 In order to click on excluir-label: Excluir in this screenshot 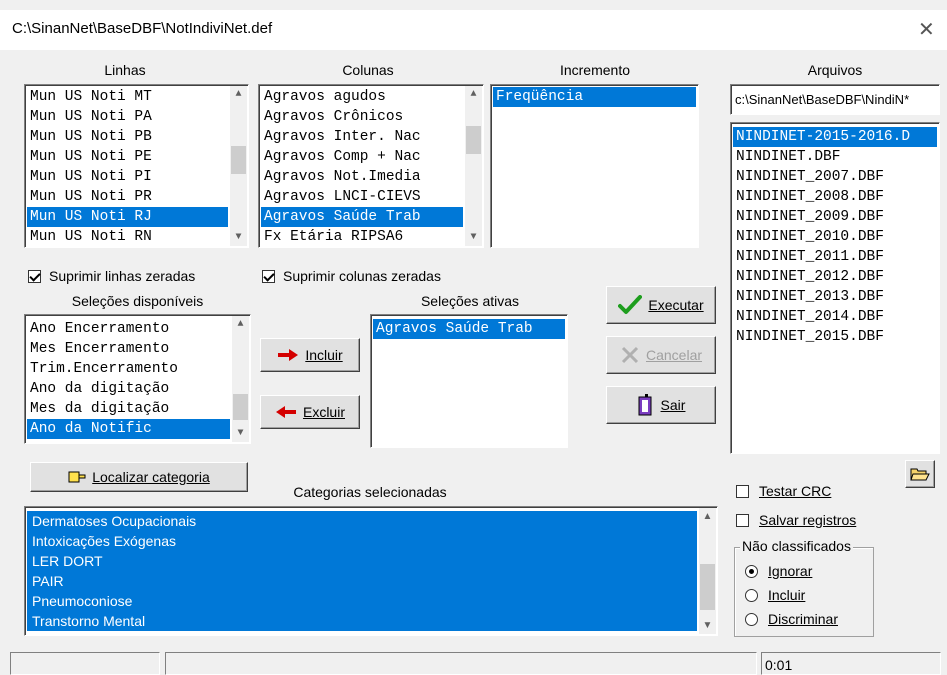, I will do `click(323, 412)`.